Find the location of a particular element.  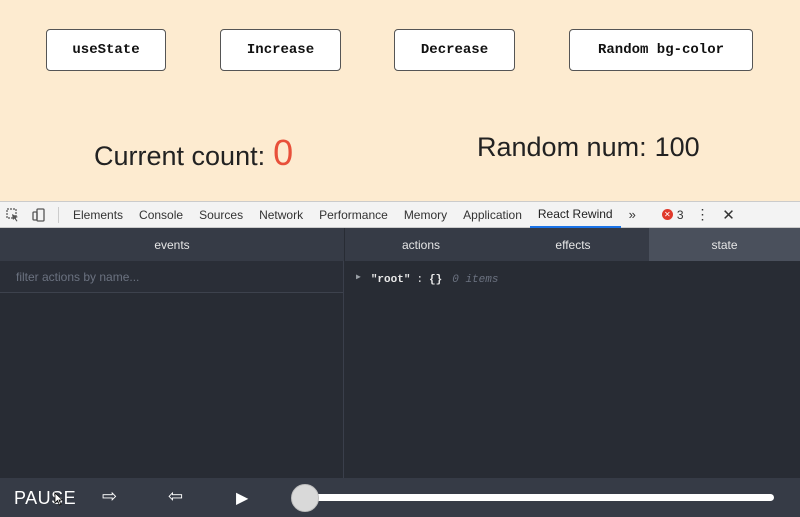

random-num: Random num: 100 is located at coordinates (588, 152).